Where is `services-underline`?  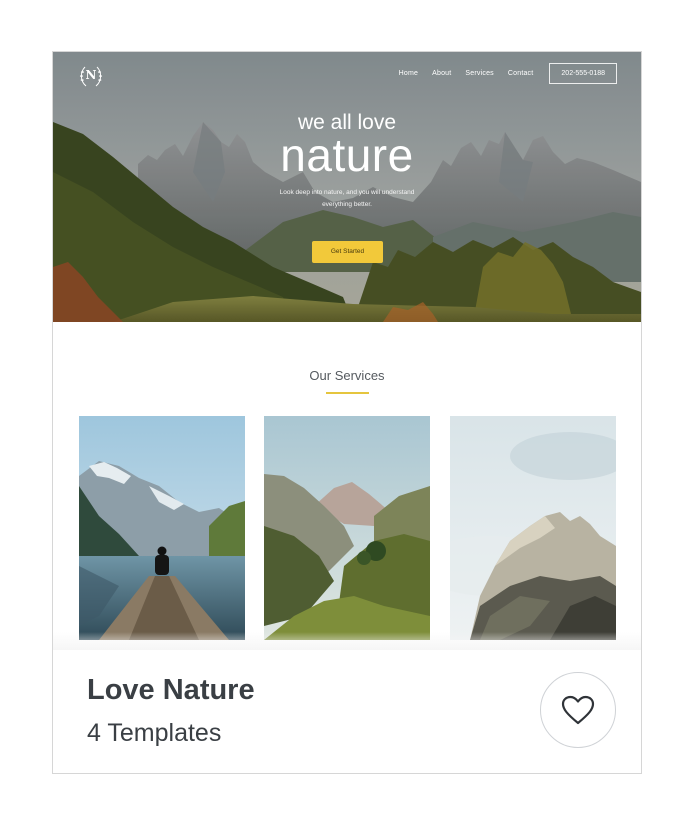
services-underline is located at coordinates (347, 393).